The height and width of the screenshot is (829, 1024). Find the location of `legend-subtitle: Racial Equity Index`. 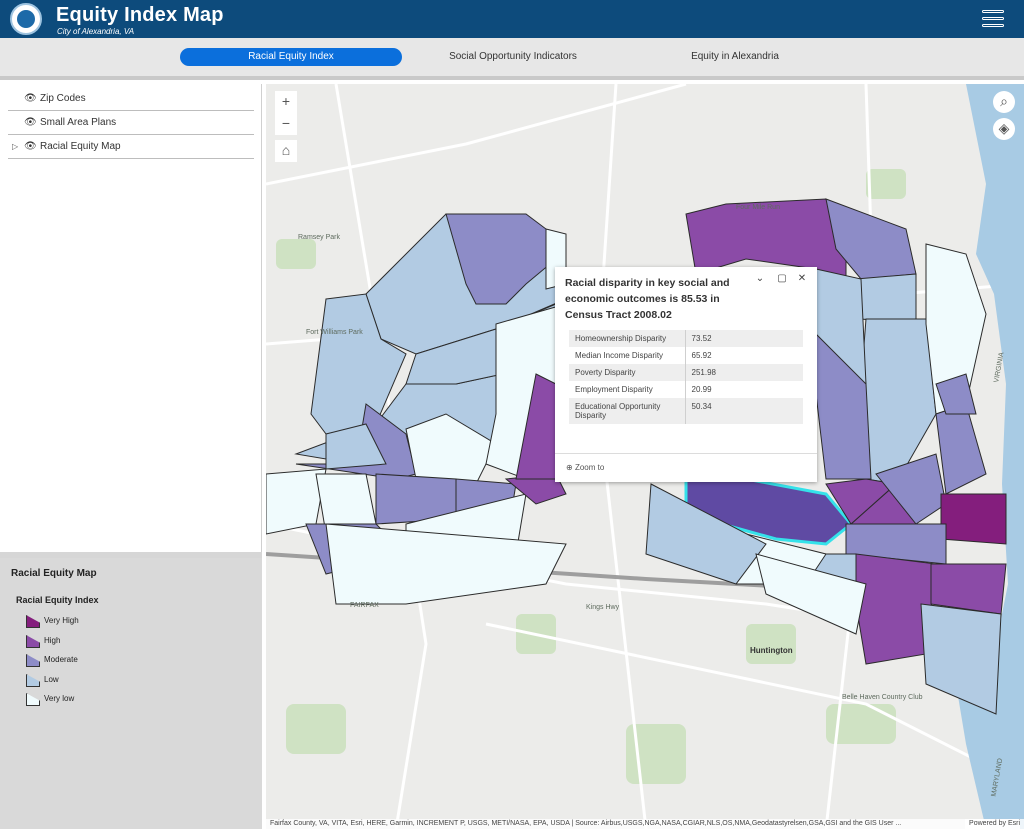

legend-subtitle: Racial Equity Index is located at coordinates (57, 600).